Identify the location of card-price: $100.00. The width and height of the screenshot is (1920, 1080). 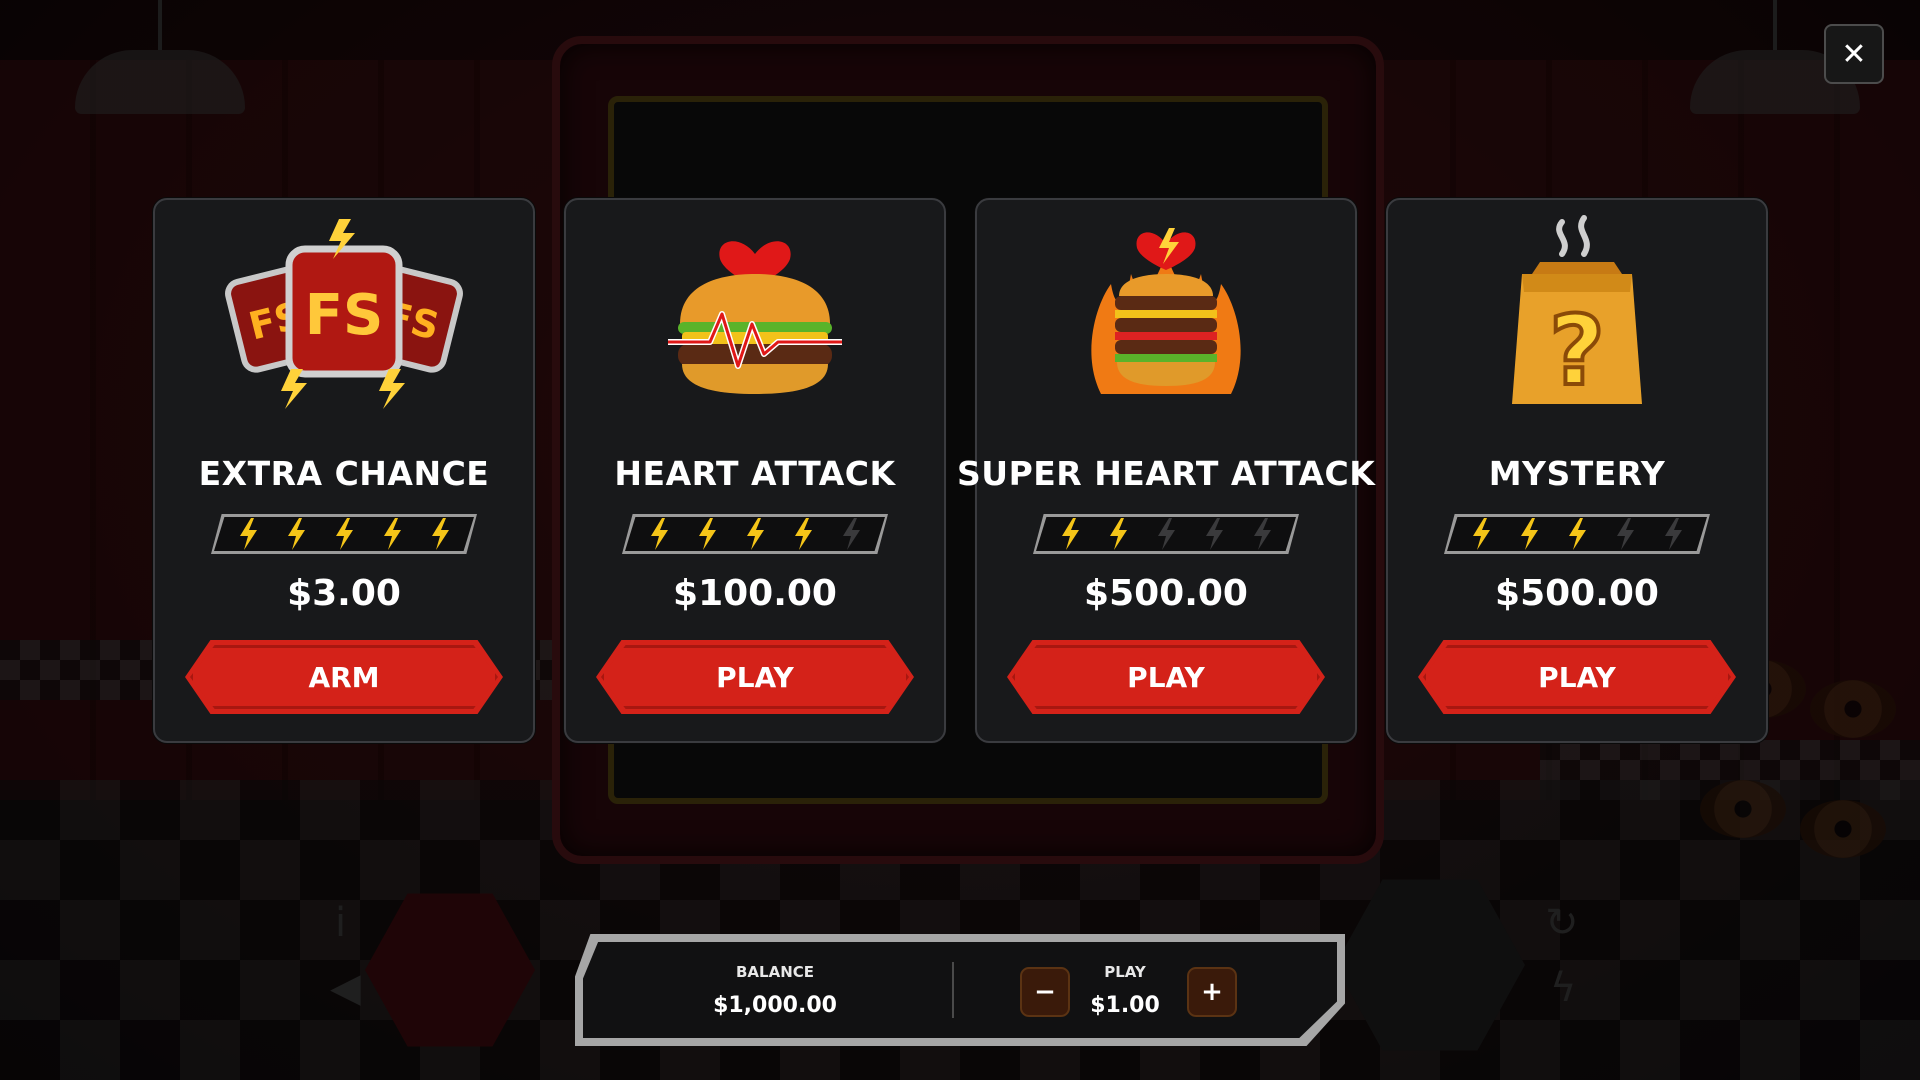
(755, 593).